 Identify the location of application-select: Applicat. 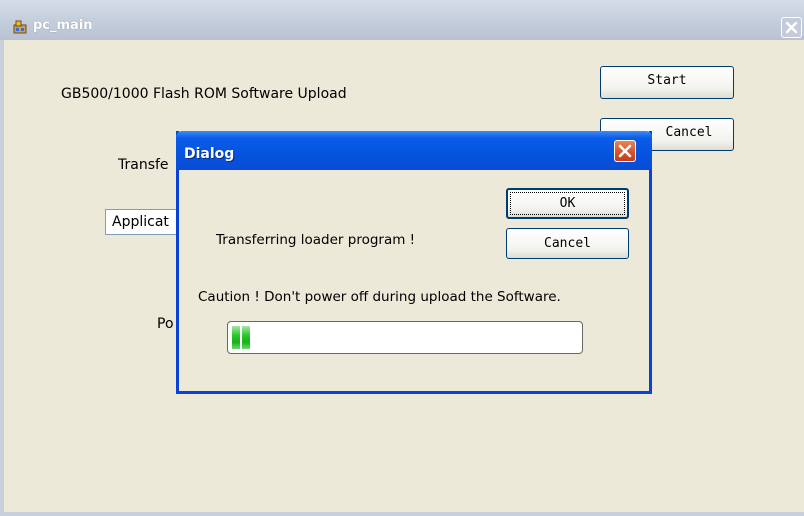
(145, 222).